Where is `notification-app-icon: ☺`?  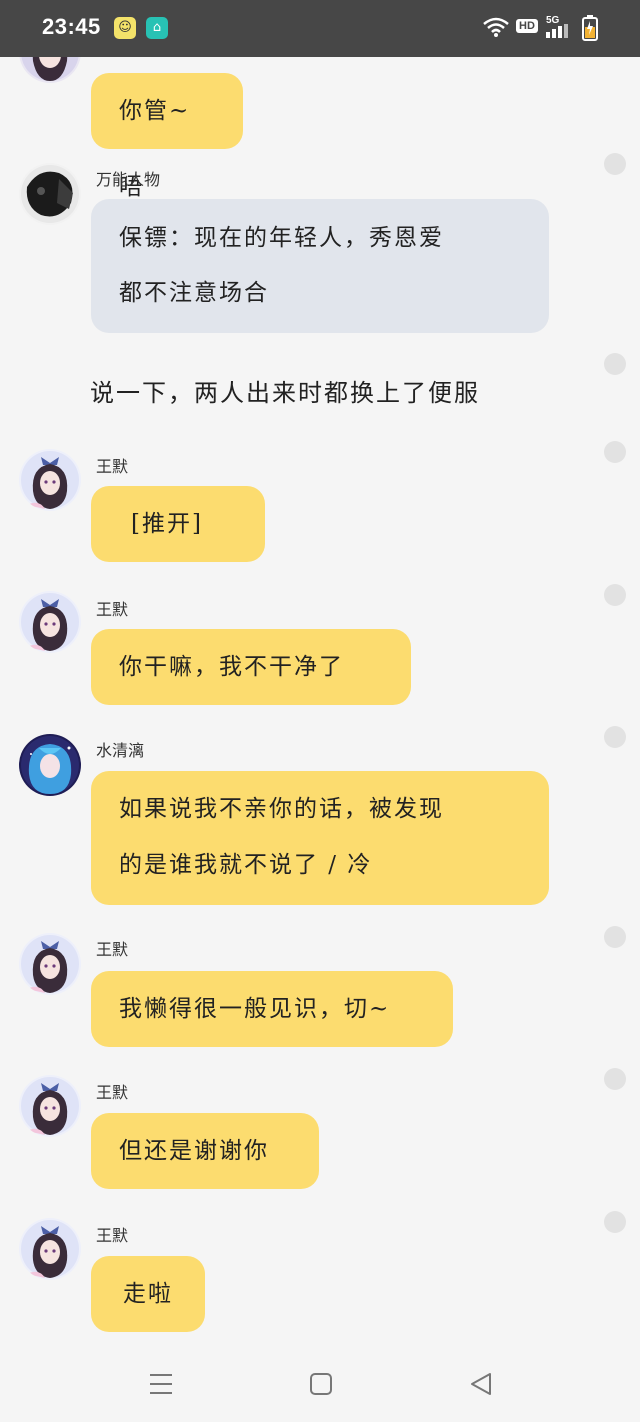
notification-app-icon: ☺ is located at coordinates (125, 28).